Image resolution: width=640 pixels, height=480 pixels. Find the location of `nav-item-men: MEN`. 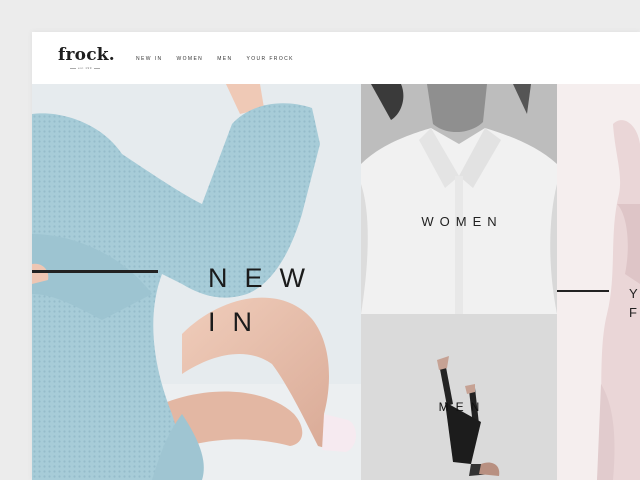

nav-item-men: MEN is located at coordinates (224, 59).